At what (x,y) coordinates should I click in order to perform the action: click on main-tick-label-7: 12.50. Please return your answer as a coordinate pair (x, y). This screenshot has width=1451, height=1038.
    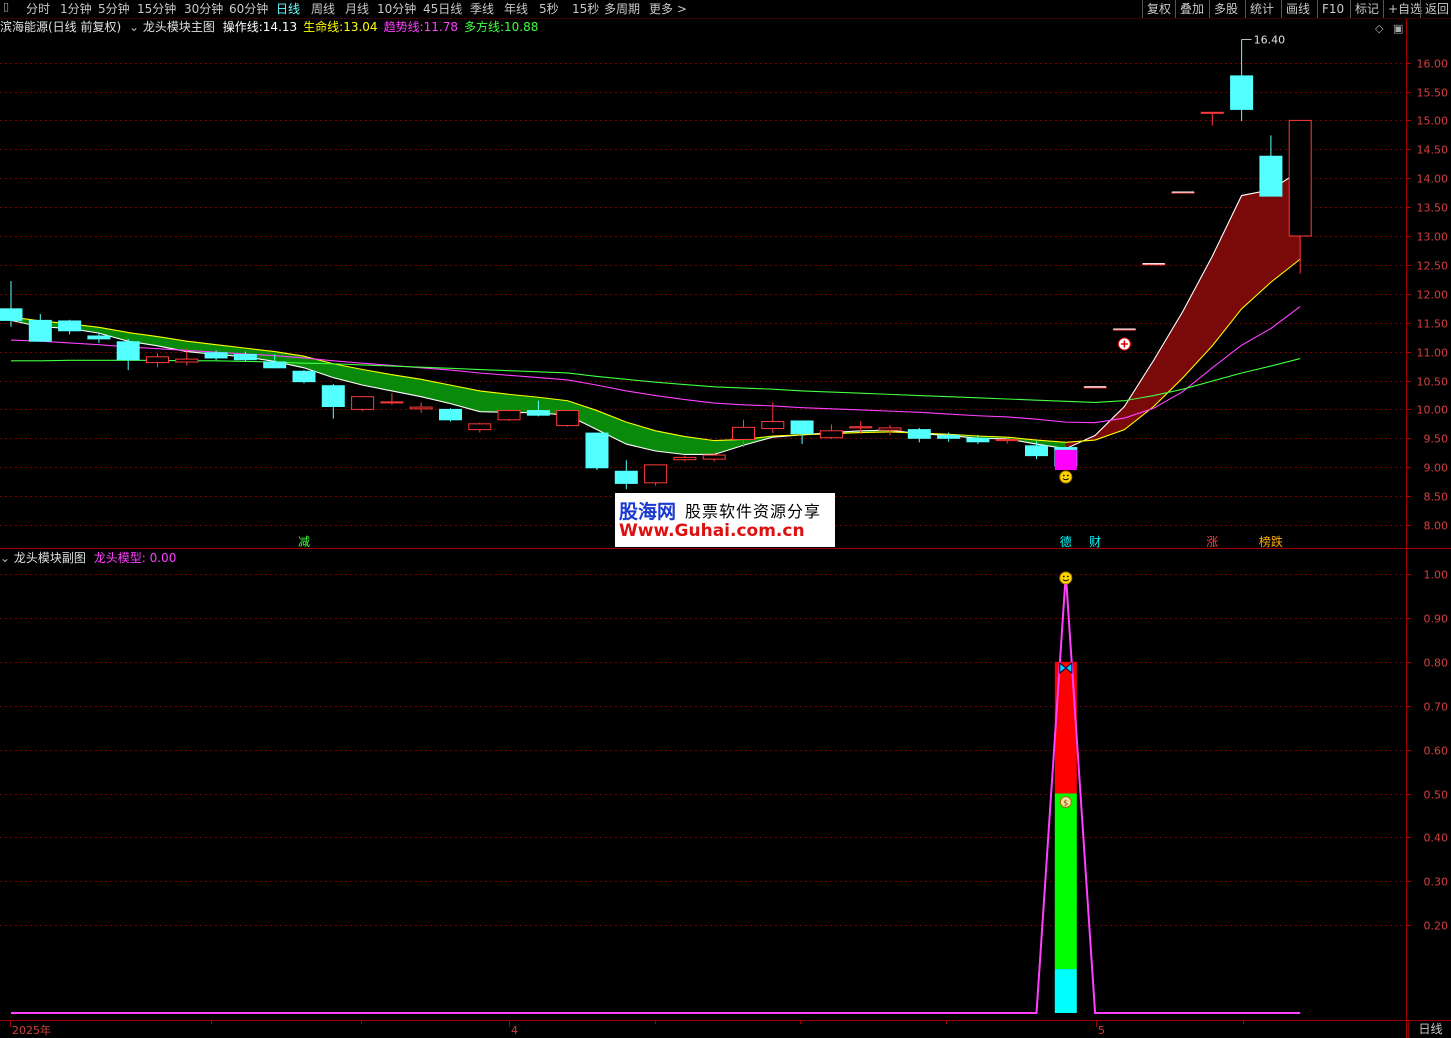
    Looking at the image, I should click on (1433, 266).